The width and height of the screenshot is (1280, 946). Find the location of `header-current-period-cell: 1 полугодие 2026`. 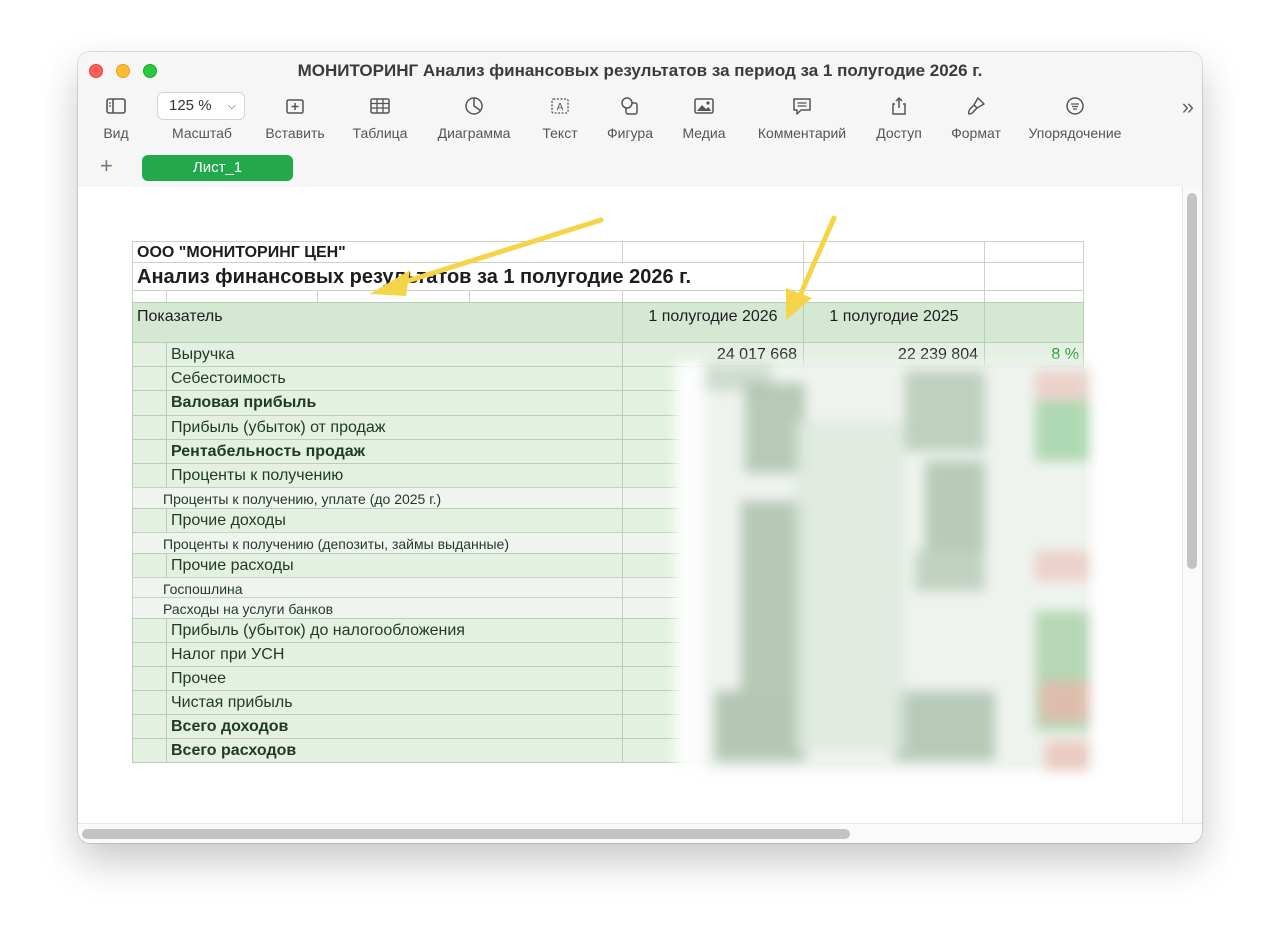

header-current-period-cell: 1 полугодие 2026 is located at coordinates (713, 322).